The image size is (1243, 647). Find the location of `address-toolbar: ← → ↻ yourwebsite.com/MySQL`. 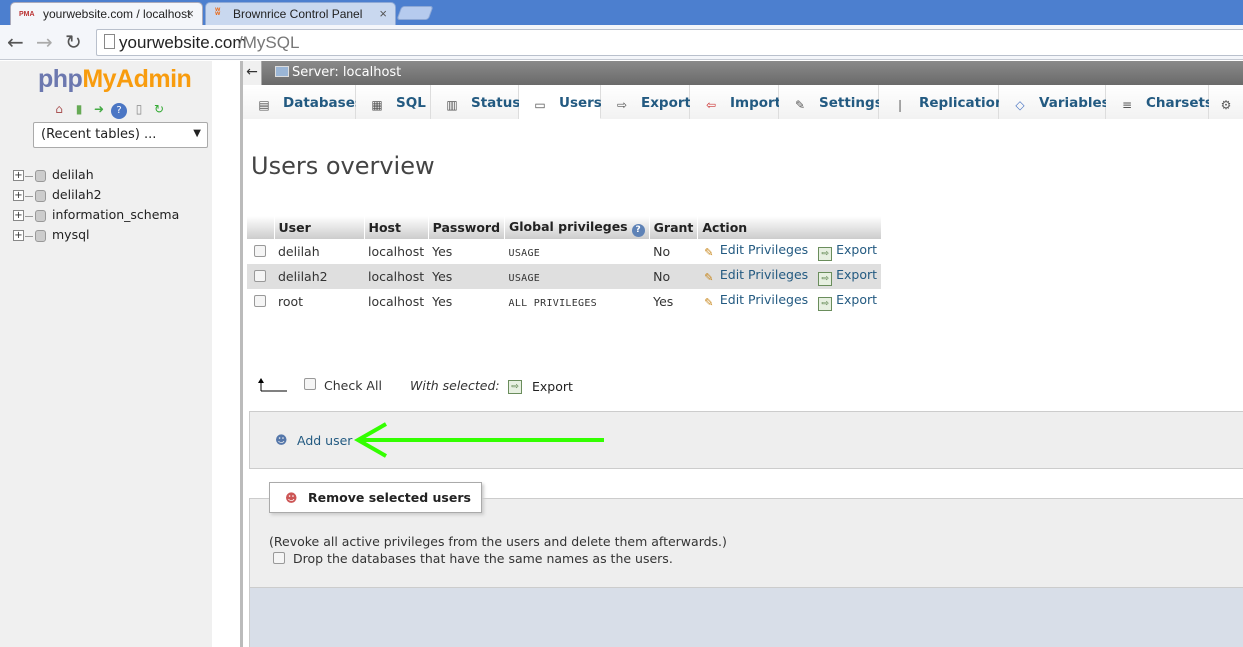

address-toolbar: ← → ↻ yourwebsite.com/MySQL is located at coordinates (621, 42).